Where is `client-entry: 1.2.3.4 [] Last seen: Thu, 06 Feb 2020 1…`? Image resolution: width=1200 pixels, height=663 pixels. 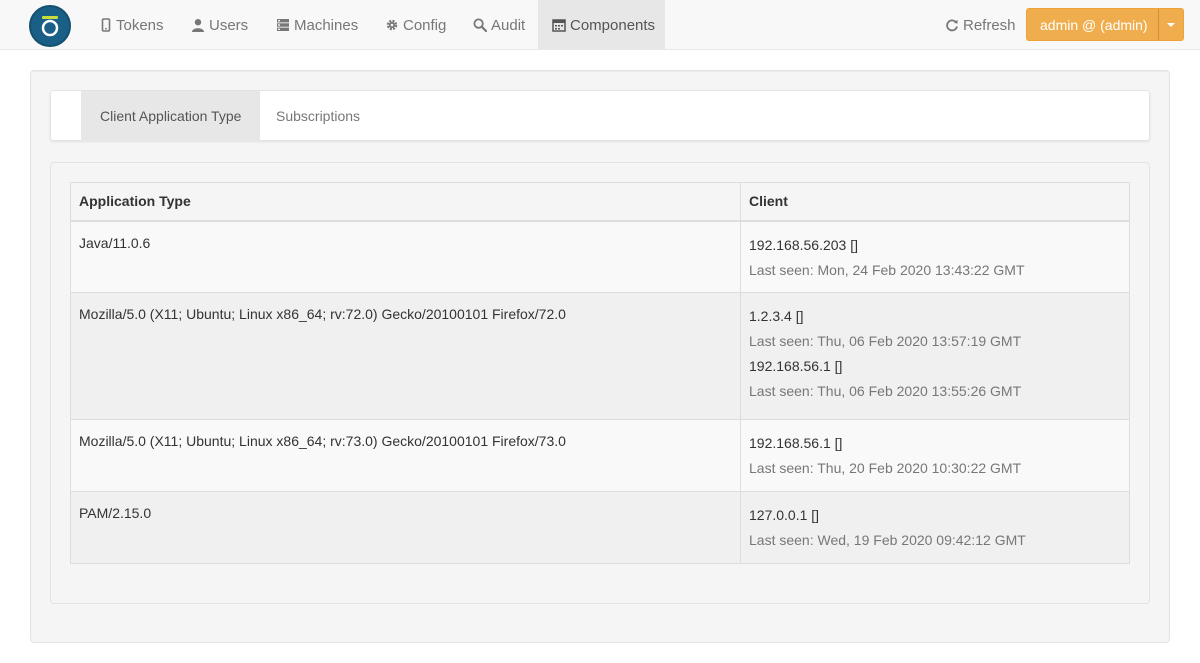 client-entry: 1.2.3.4 [] Last seen: Thu, 06 Feb 2020 1… is located at coordinates (935, 328).